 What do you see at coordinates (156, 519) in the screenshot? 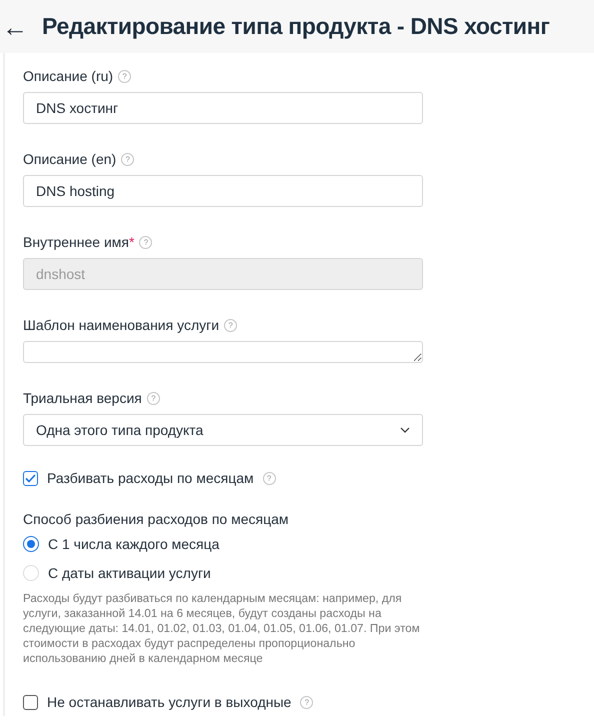
I see `section-label: Способ разбиения расходов по месяцам` at bounding box center [156, 519].